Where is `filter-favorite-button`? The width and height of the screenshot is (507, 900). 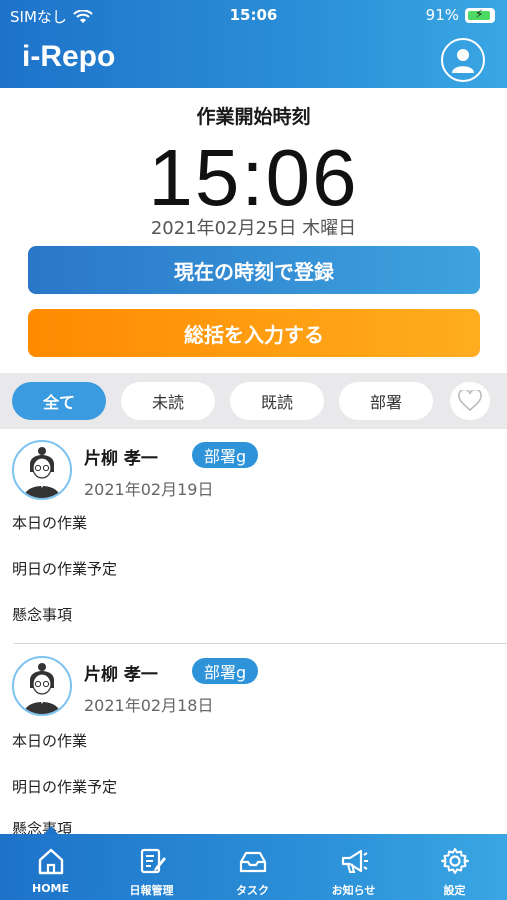 filter-favorite-button is located at coordinates (470, 401).